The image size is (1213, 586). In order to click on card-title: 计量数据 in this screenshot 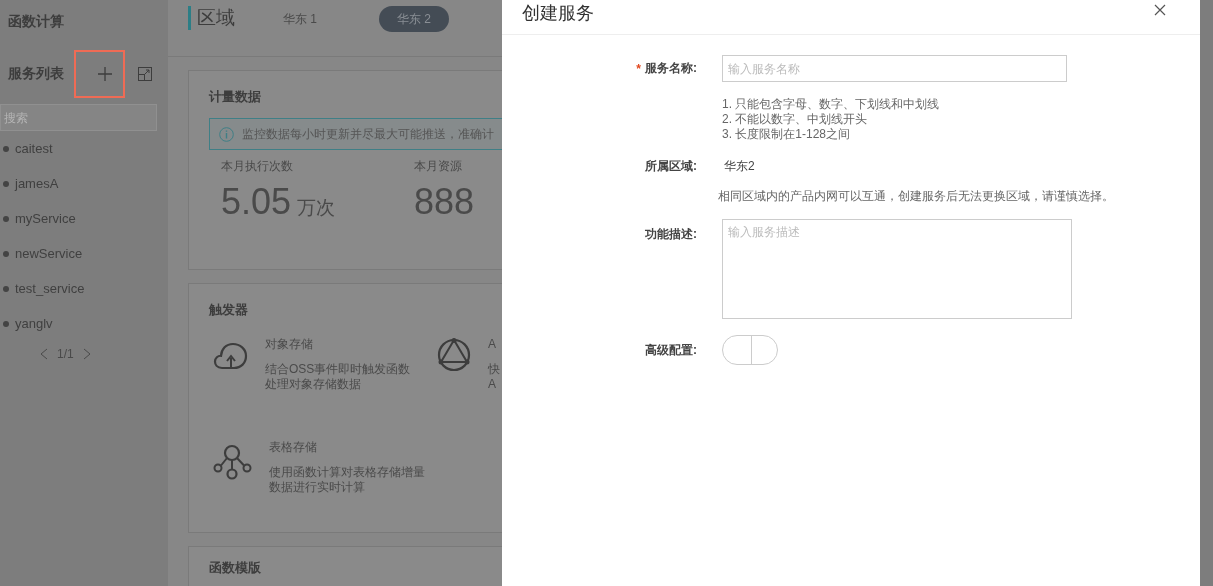, I will do `click(235, 96)`.